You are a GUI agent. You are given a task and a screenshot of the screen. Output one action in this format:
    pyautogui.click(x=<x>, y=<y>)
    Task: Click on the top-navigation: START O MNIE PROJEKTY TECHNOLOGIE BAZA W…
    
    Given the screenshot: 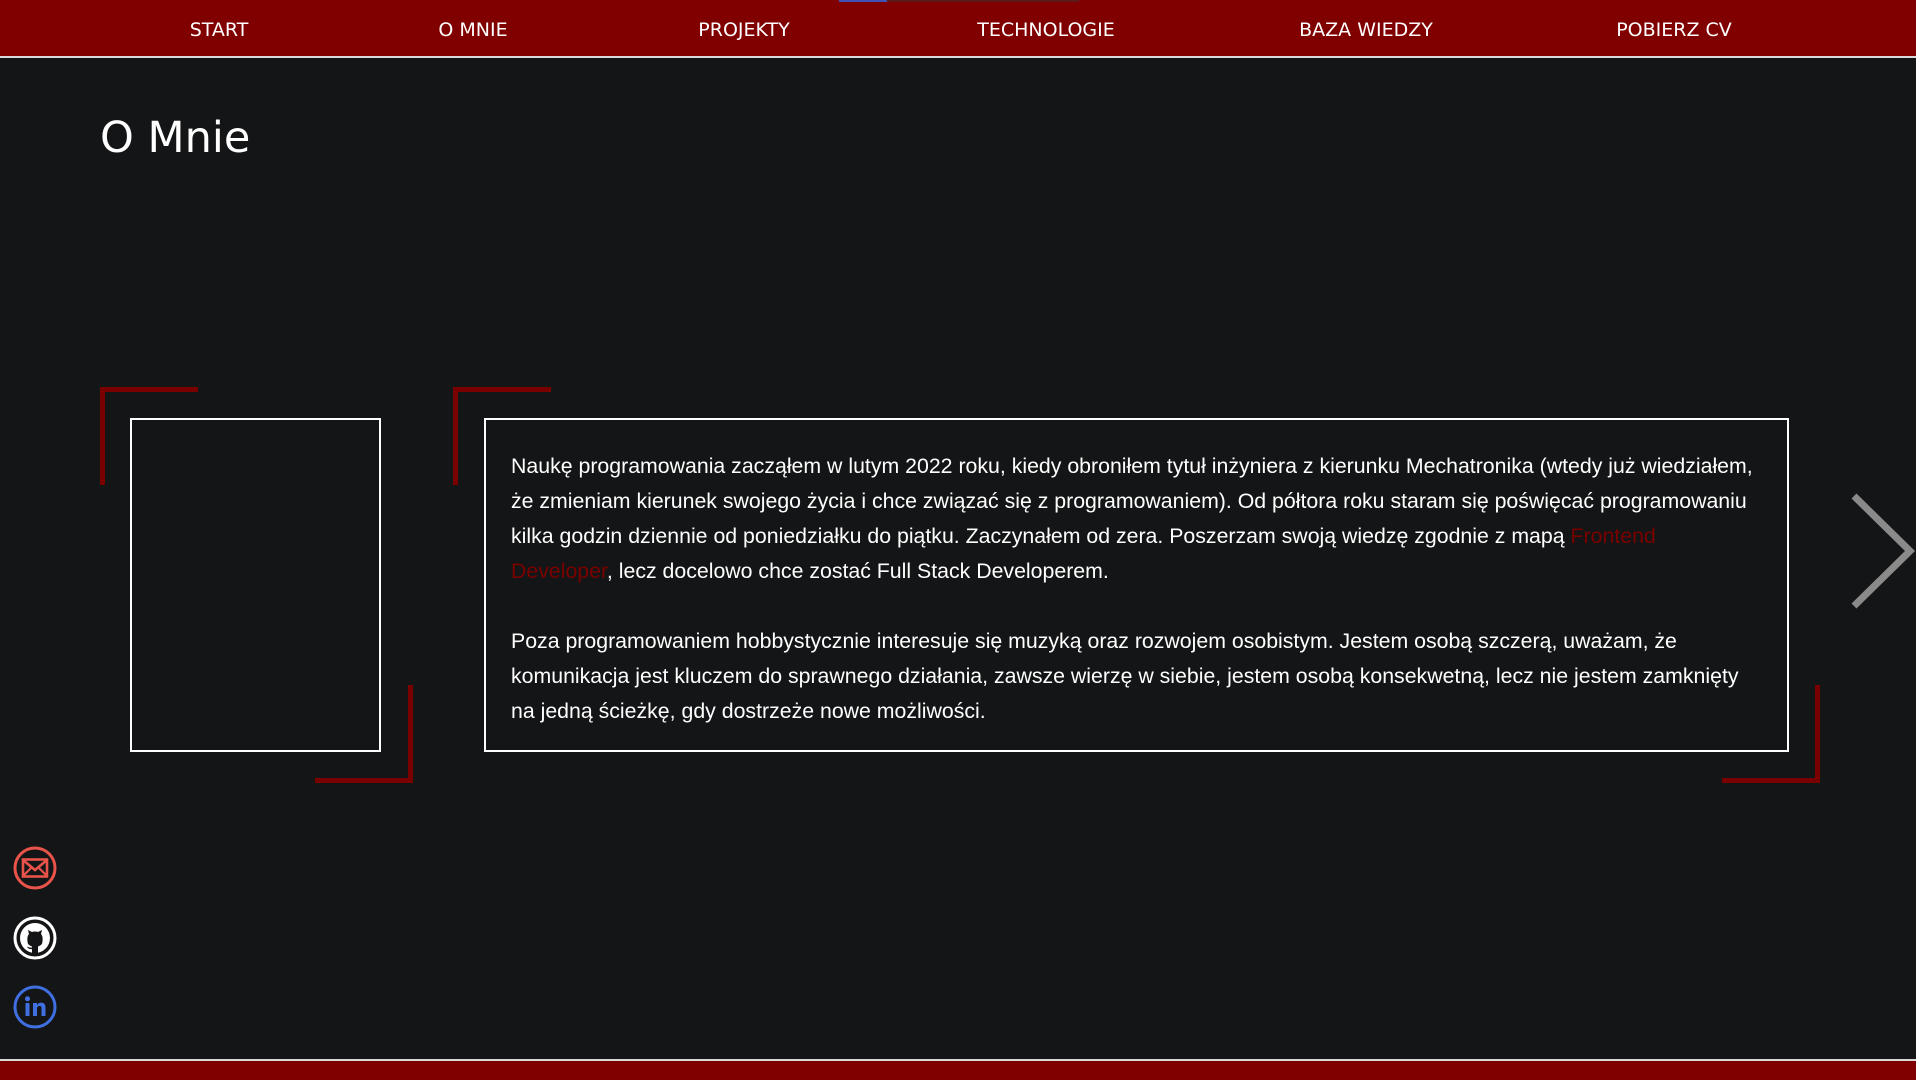 What is the action you would take?
    pyautogui.click(x=958, y=29)
    